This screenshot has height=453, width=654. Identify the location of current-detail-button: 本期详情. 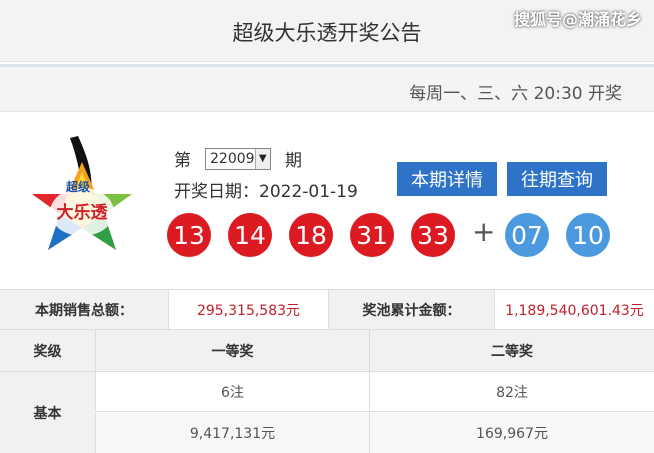
(447, 179).